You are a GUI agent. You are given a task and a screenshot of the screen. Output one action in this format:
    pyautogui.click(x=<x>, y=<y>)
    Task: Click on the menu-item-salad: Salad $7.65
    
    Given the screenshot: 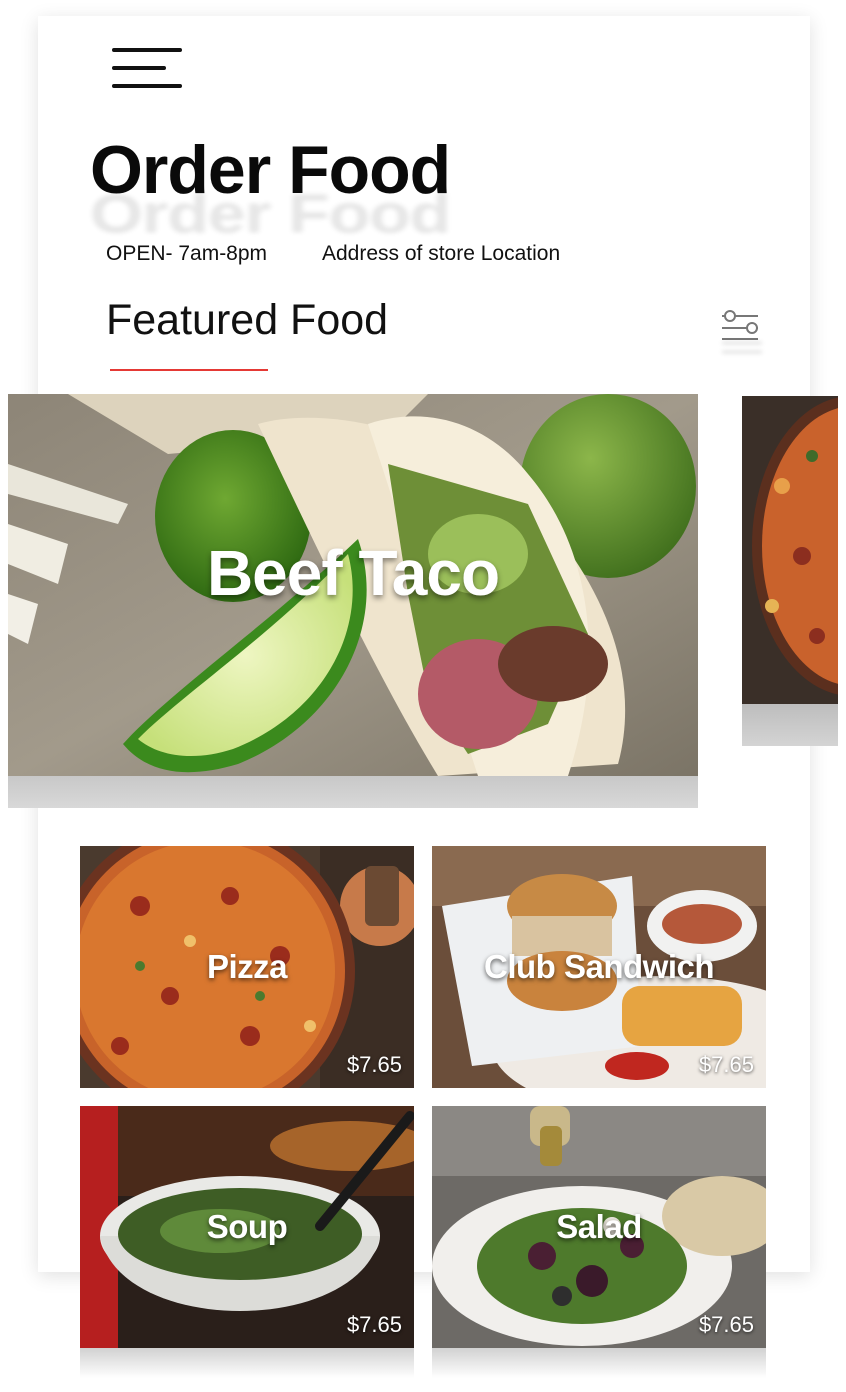 What is the action you would take?
    pyautogui.click(x=599, y=1227)
    